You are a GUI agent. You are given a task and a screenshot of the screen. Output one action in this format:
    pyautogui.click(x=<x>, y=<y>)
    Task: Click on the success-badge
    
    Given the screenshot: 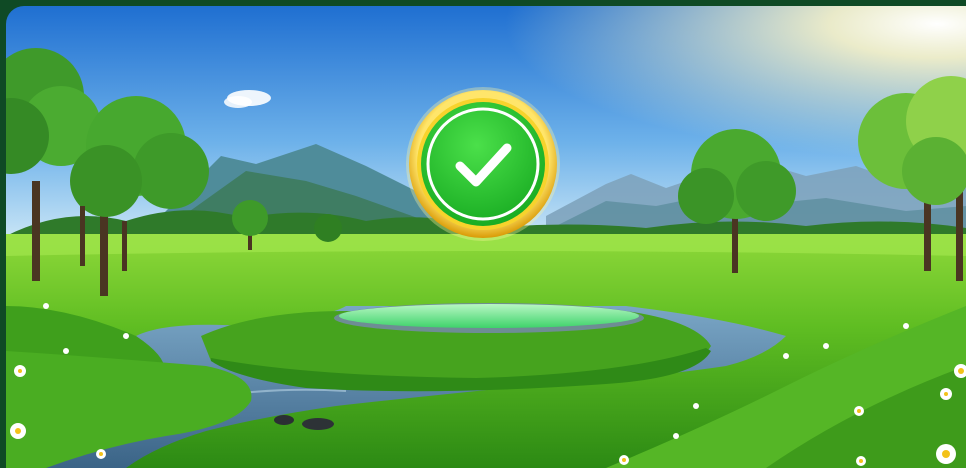 What is the action you would take?
    pyautogui.click(x=483, y=164)
    